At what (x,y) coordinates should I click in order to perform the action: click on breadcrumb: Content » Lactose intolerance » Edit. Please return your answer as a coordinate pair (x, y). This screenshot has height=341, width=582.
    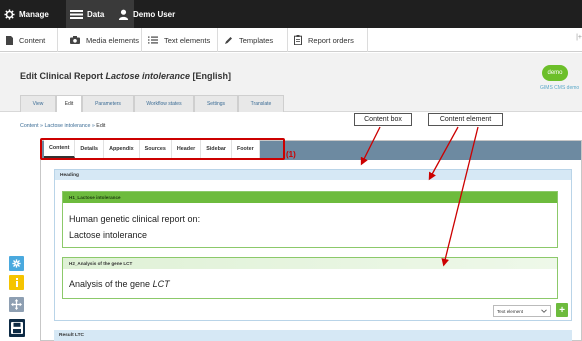
    Looking at the image, I should click on (62, 126).